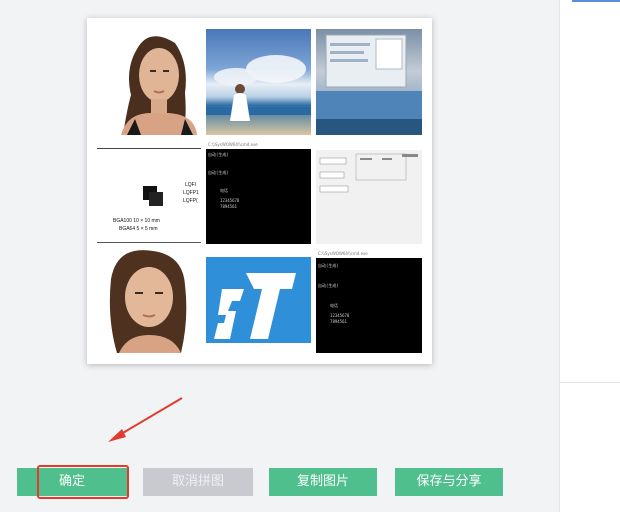 The height and width of the screenshot is (512, 620). I want to click on desktop-illustration, so click(369, 84).